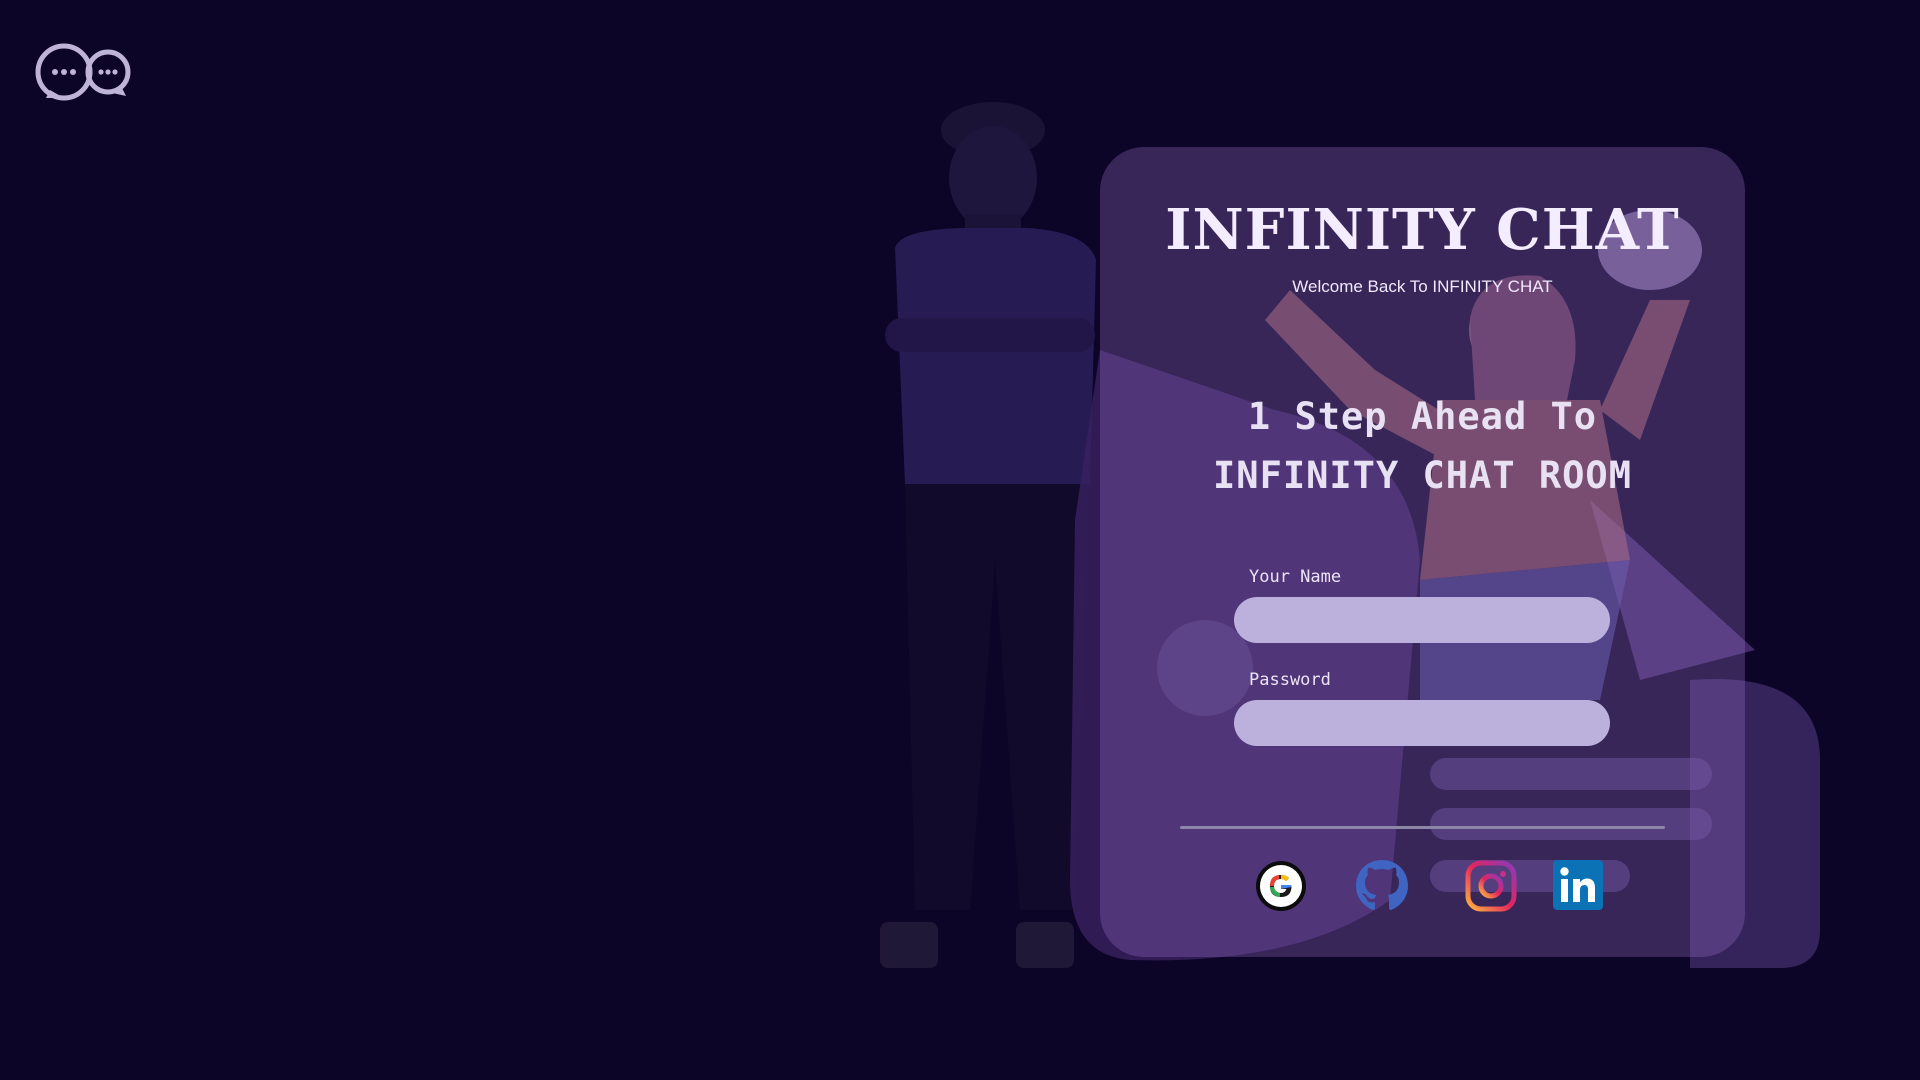 The width and height of the screenshot is (1920, 1080). Describe the element at coordinates (1422, 446) in the screenshot. I see `headline: 1 Step Ahead To INFINITY CHAT ROOM` at that location.